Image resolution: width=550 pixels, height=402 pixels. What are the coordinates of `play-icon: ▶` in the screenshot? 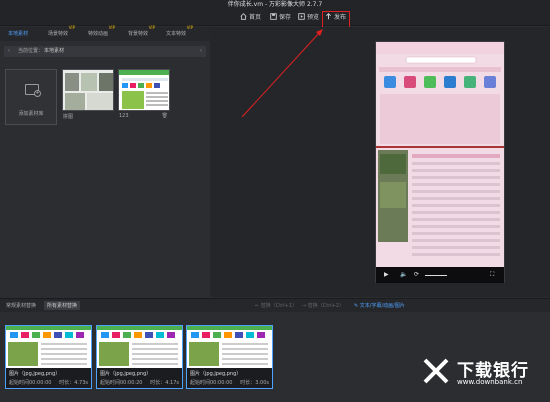 It's located at (386, 274).